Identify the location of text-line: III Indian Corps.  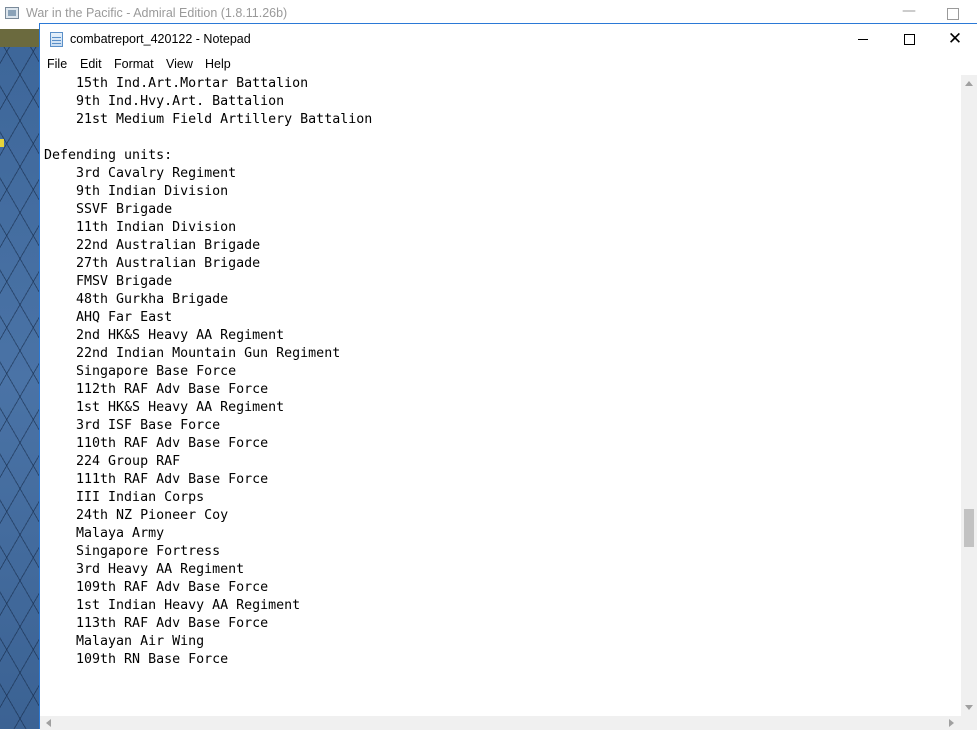
(124, 497).